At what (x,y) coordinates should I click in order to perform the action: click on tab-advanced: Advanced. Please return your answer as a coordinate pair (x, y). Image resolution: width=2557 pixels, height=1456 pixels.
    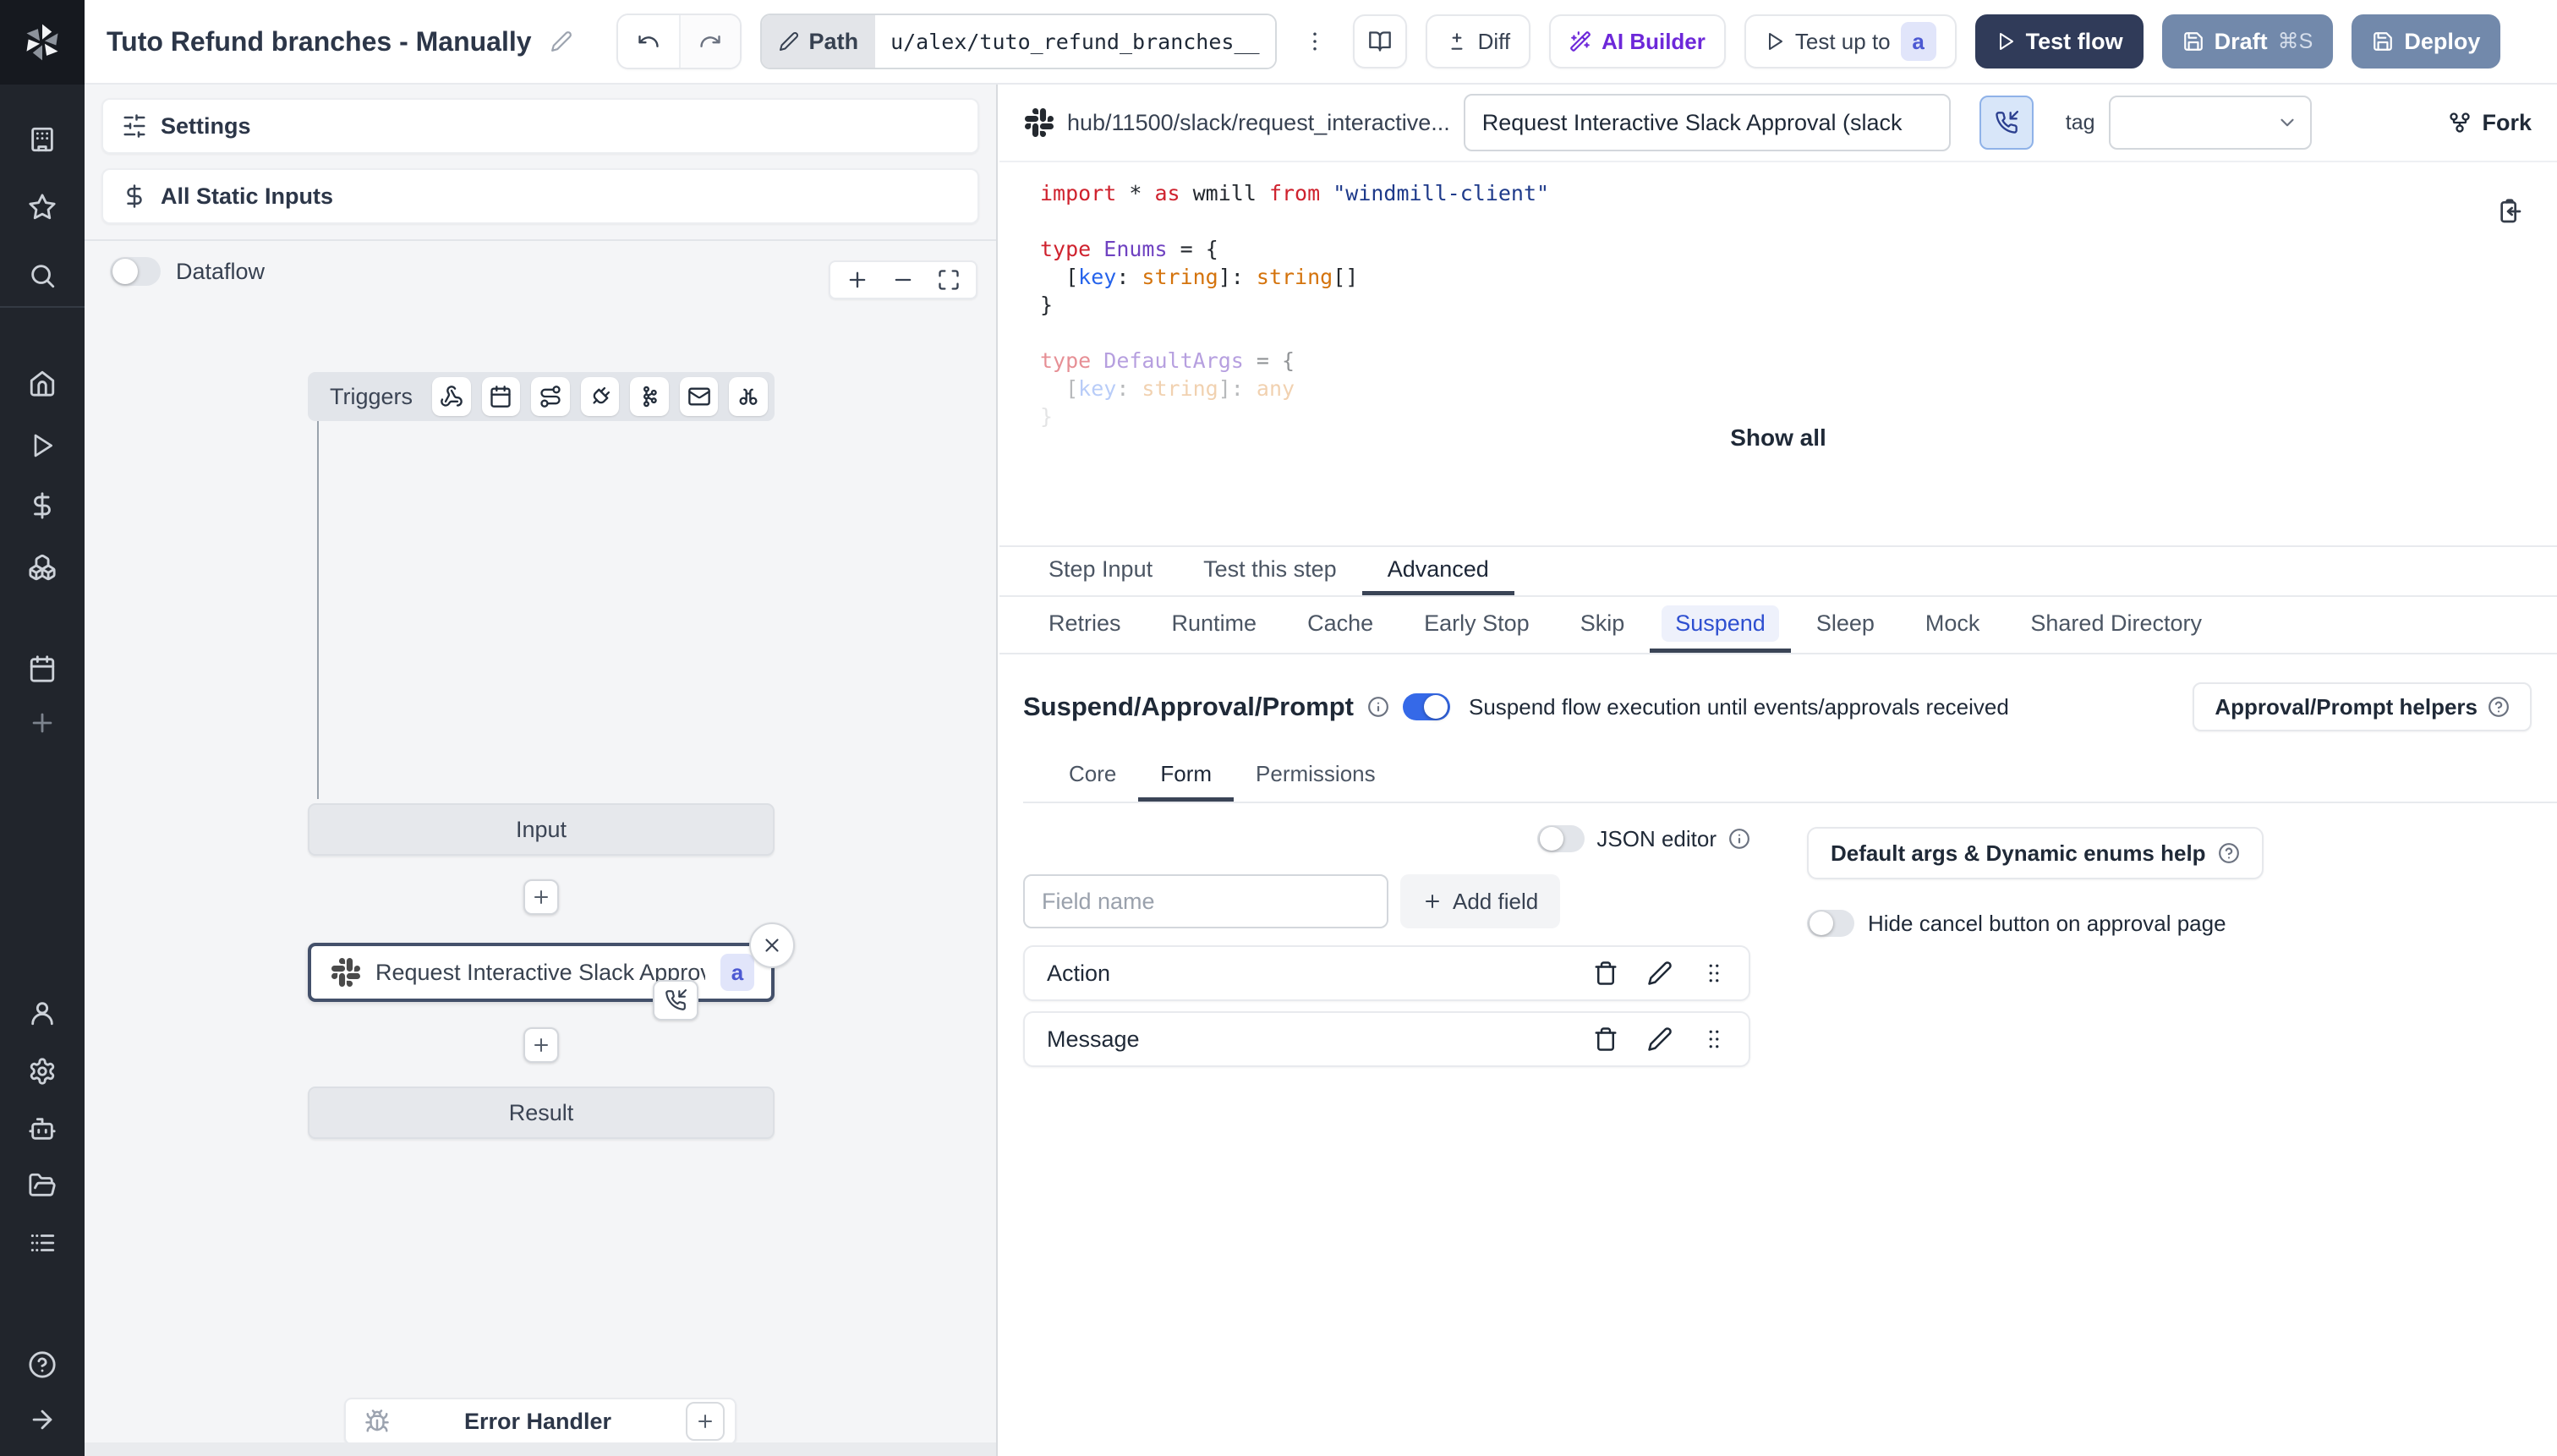
    Looking at the image, I should click on (1437, 571).